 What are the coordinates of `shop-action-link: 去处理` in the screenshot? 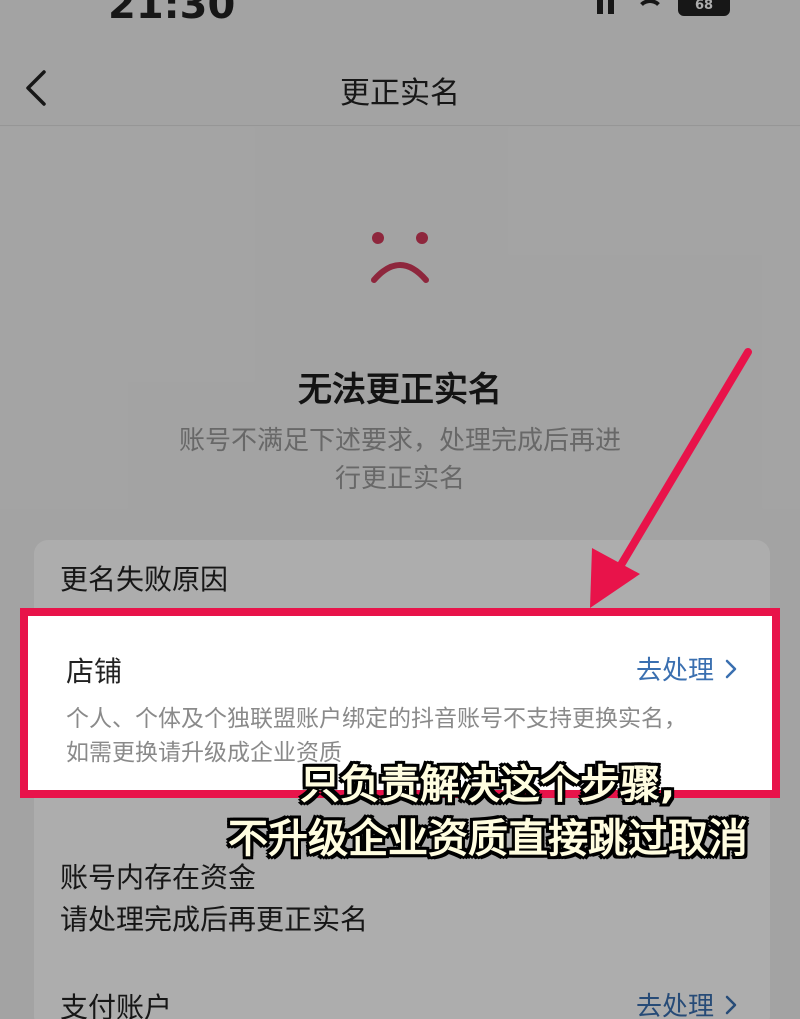 It's located at (687, 668).